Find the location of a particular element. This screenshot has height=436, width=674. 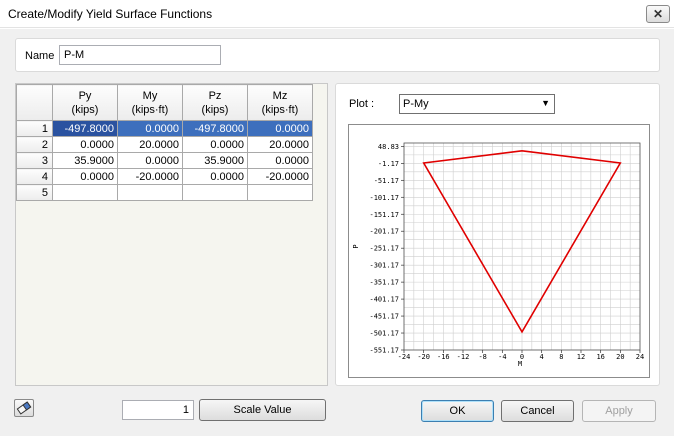

x-axis-label: M is located at coordinates (520, 364).